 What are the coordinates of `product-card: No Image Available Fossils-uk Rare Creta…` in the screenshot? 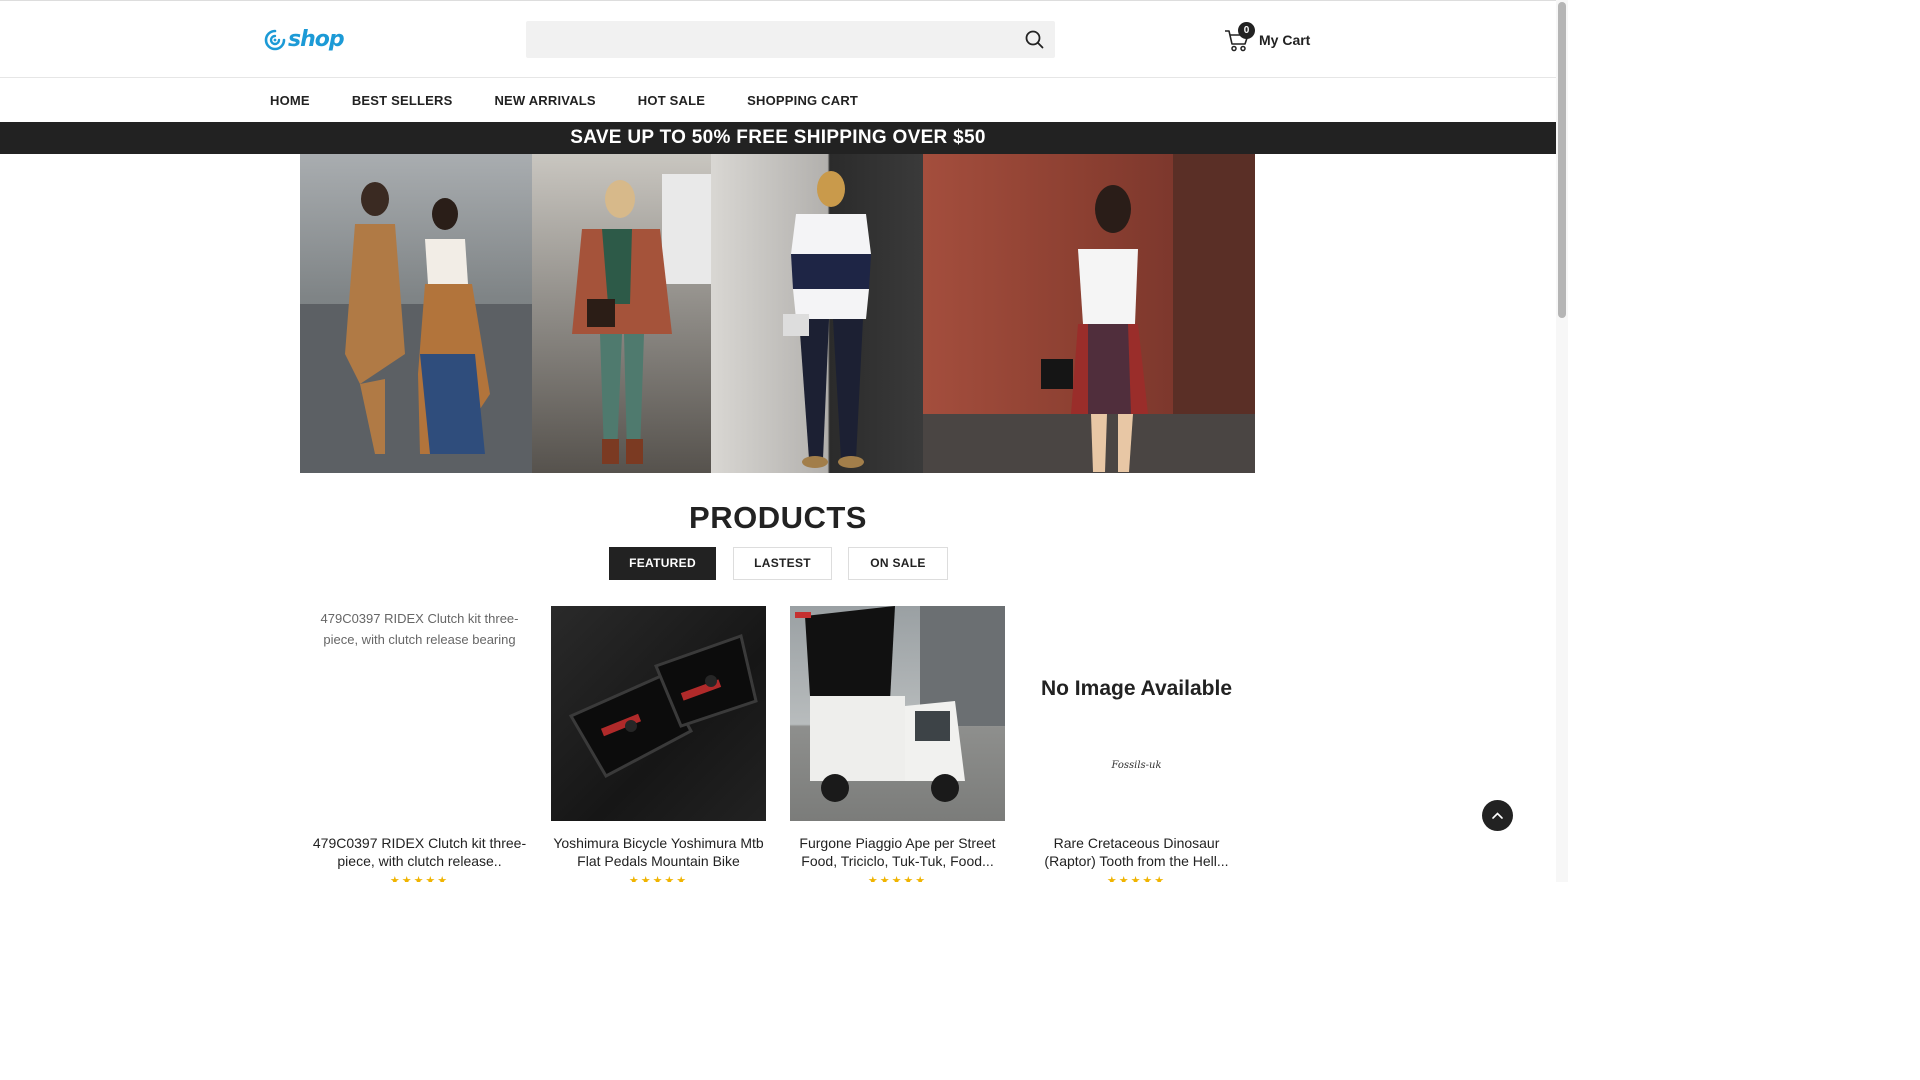 It's located at (1136, 744).